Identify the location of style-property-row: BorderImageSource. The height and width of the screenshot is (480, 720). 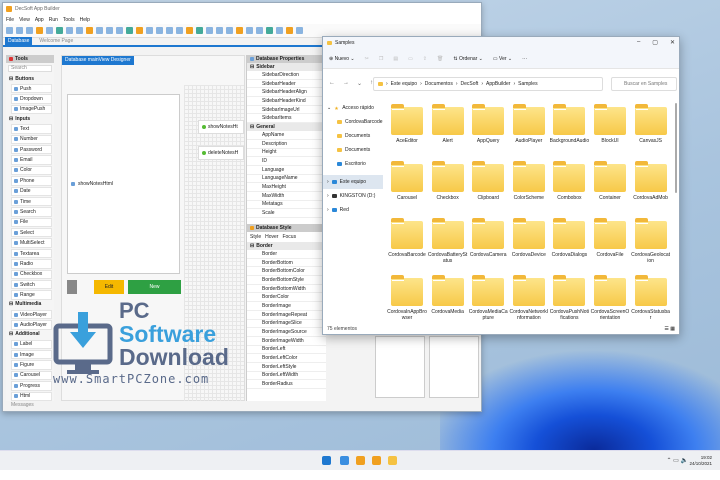
(286, 332).